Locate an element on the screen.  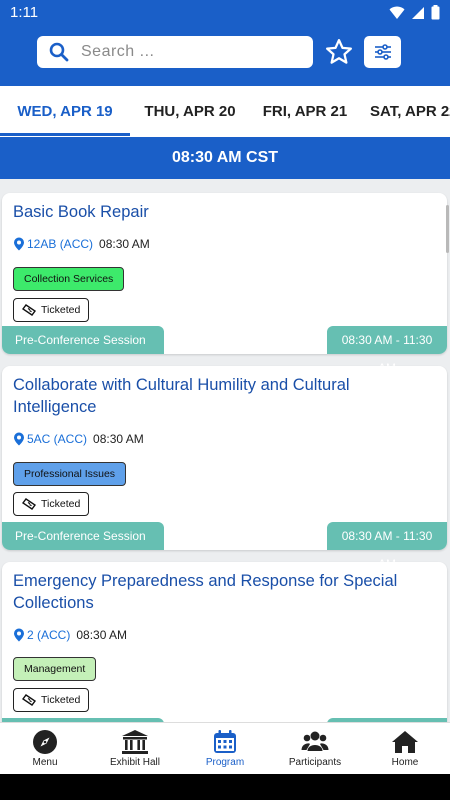
category-badge: Management is located at coordinates (55, 669).